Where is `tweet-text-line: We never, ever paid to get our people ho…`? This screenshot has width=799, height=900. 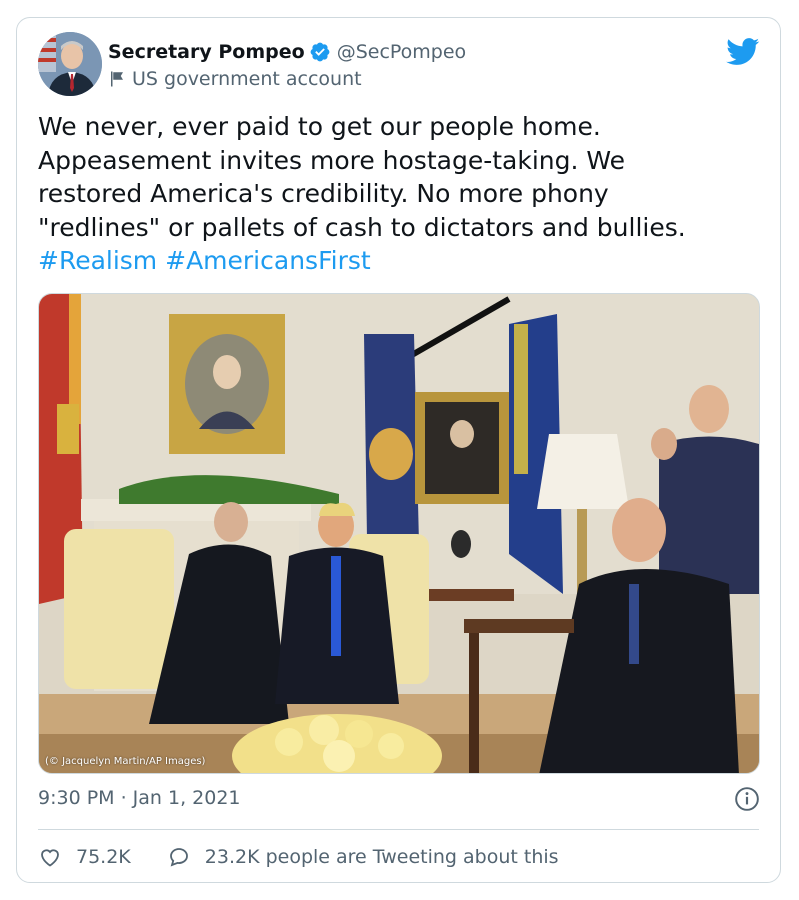
tweet-text-line: We never, ever paid to get our people ho… is located at coordinates (319, 126).